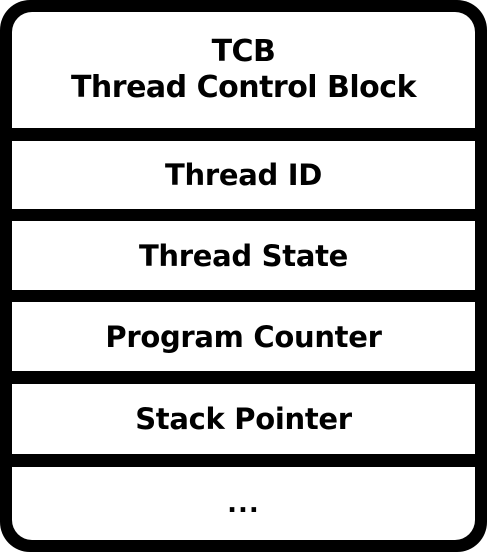 This screenshot has height=552, width=487. What do you see at coordinates (243, 51) in the screenshot?
I see `tcb-abbreviation: TCB` at bounding box center [243, 51].